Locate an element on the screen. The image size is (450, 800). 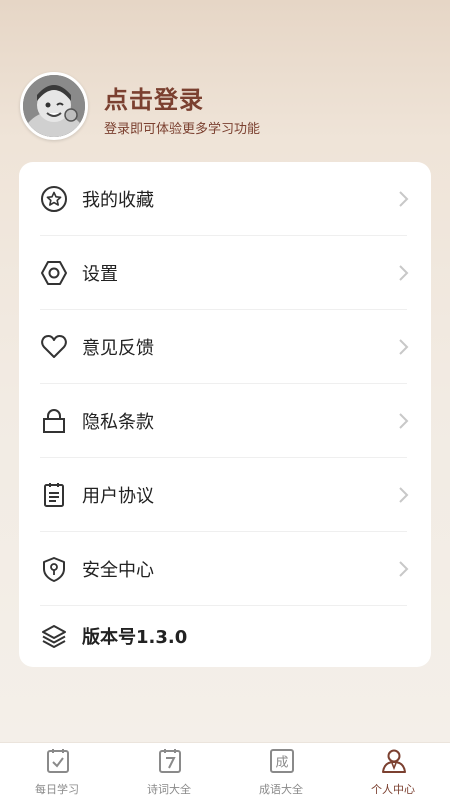
calendar-check-icon is located at coordinates (58, 761).